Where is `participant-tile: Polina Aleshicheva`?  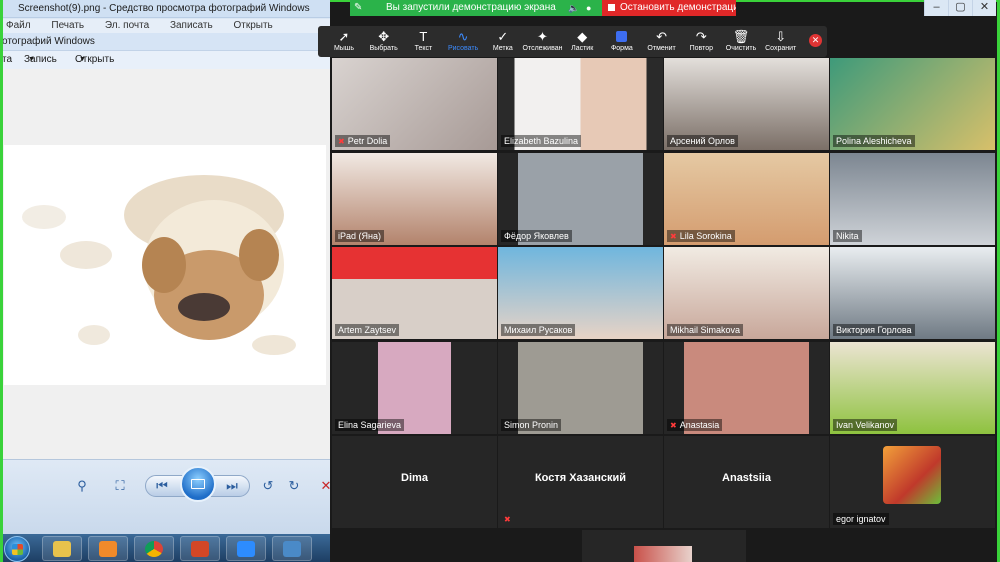
participant-tile: Polina Aleshicheva is located at coordinates (912, 104).